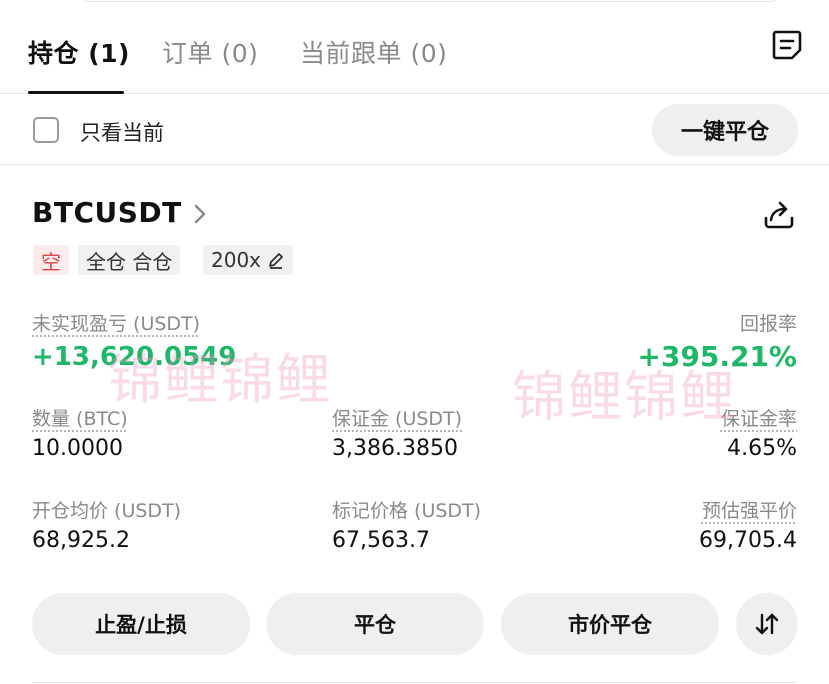 This screenshot has height=684, width=829. I want to click on size-label: 数量 (BTC), so click(80, 419).